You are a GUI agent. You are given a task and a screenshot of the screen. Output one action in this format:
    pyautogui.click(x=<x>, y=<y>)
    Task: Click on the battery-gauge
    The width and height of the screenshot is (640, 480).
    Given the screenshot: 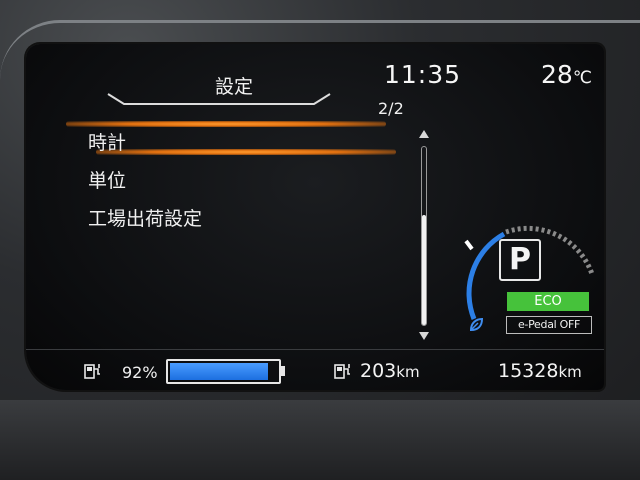 What is the action you would take?
    pyautogui.click(x=223, y=371)
    